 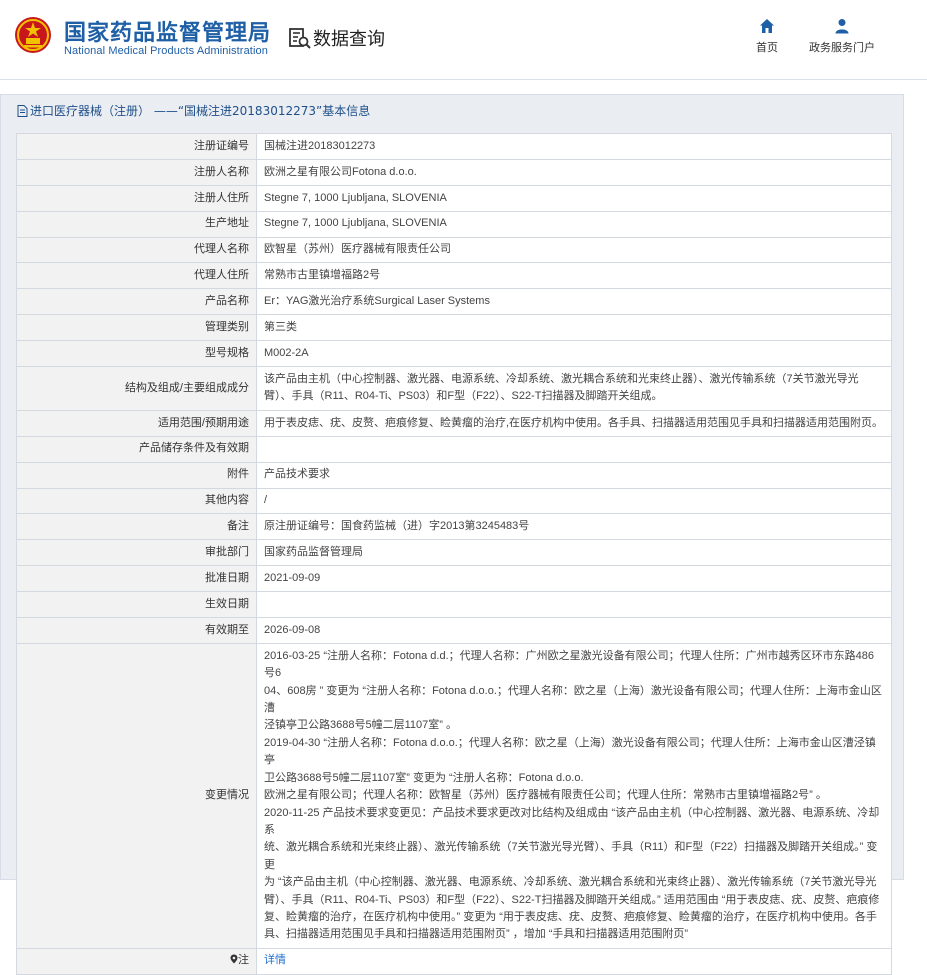 What do you see at coordinates (136, 604) in the screenshot?
I see `row-key: 生效日期` at bounding box center [136, 604].